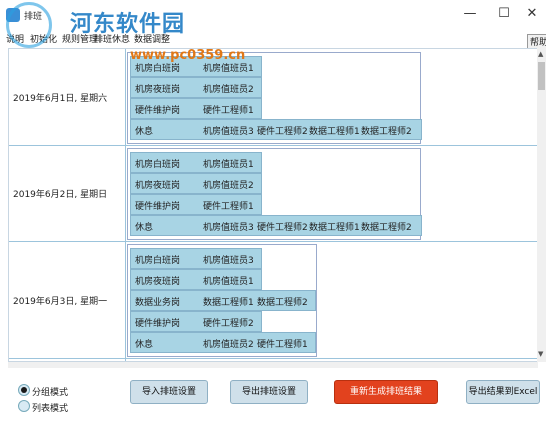 Image resolution: width=546 pixels, height=426 pixels. What do you see at coordinates (60, 301) in the screenshot?
I see `day-date-label: 2019年6月3日, 星期一` at bounding box center [60, 301].